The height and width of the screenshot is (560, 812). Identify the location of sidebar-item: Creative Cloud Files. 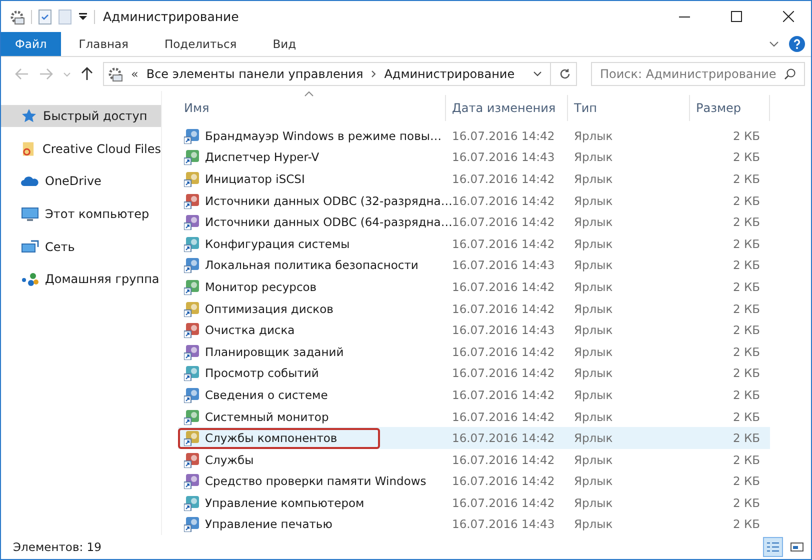
(81, 149).